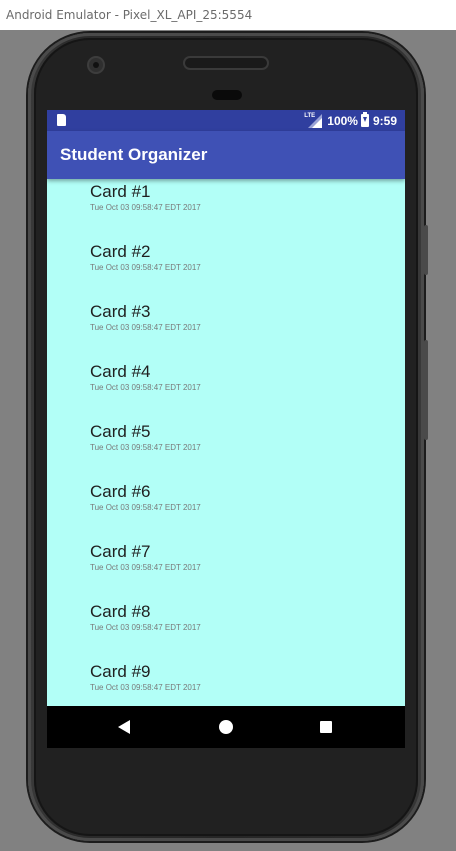 The width and height of the screenshot is (456, 851). Describe the element at coordinates (226, 120) in the screenshot. I see `status-bar: LTE 100% 9:59` at that location.